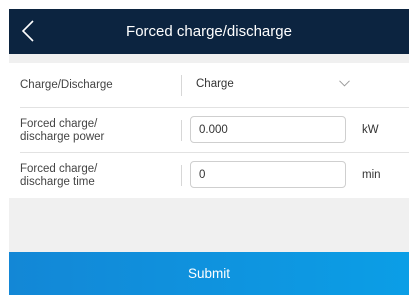 The image size is (419, 295). Describe the element at coordinates (59, 169) in the screenshot. I see `time-label-line1: Forced charge/` at that location.